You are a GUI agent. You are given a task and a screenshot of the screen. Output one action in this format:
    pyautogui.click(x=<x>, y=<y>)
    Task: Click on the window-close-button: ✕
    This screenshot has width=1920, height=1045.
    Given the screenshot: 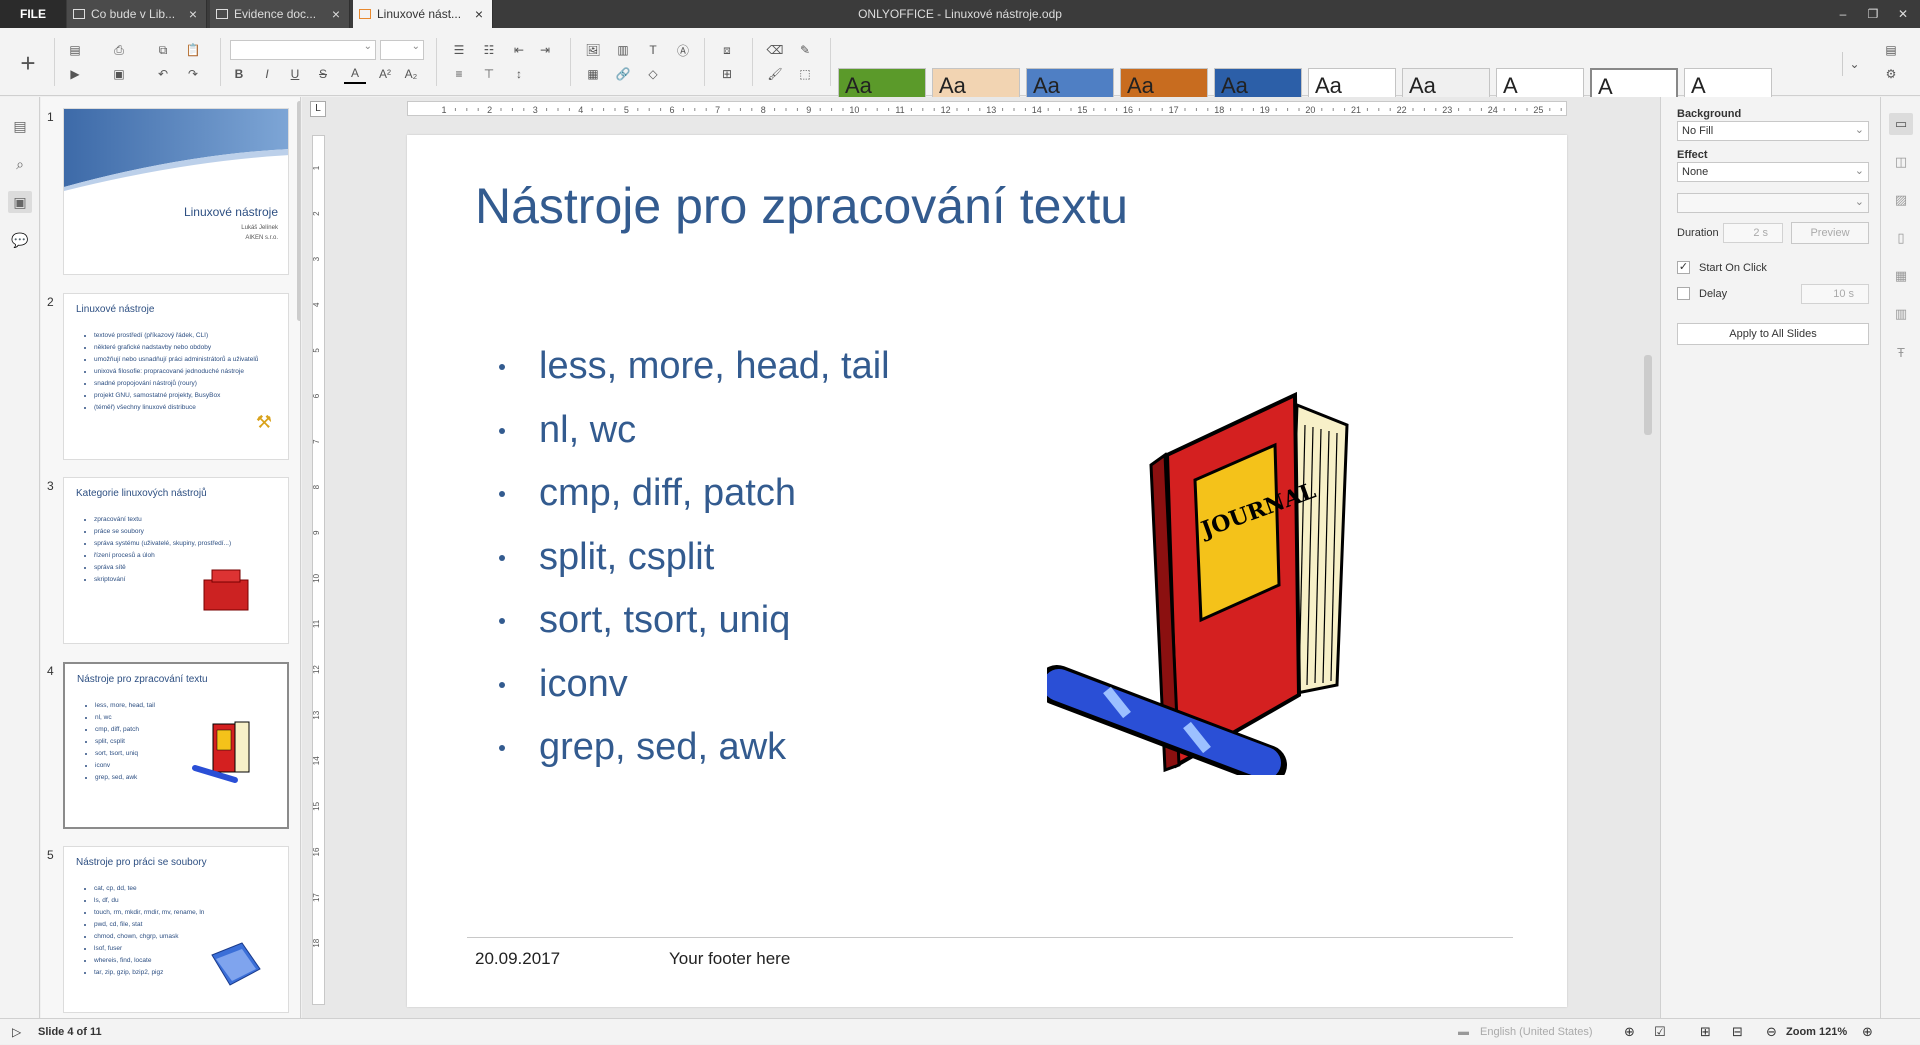 What is the action you would take?
    pyautogui.click(x=1903, y=14)
    